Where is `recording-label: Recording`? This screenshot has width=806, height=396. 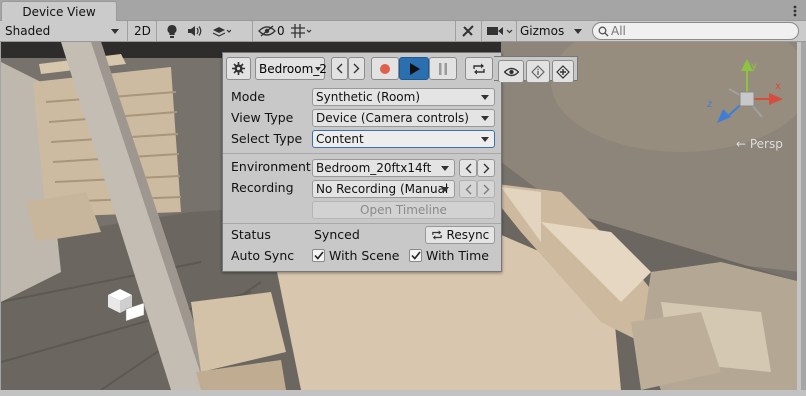 recording-label: Recording is located at coordinates (262, 187).